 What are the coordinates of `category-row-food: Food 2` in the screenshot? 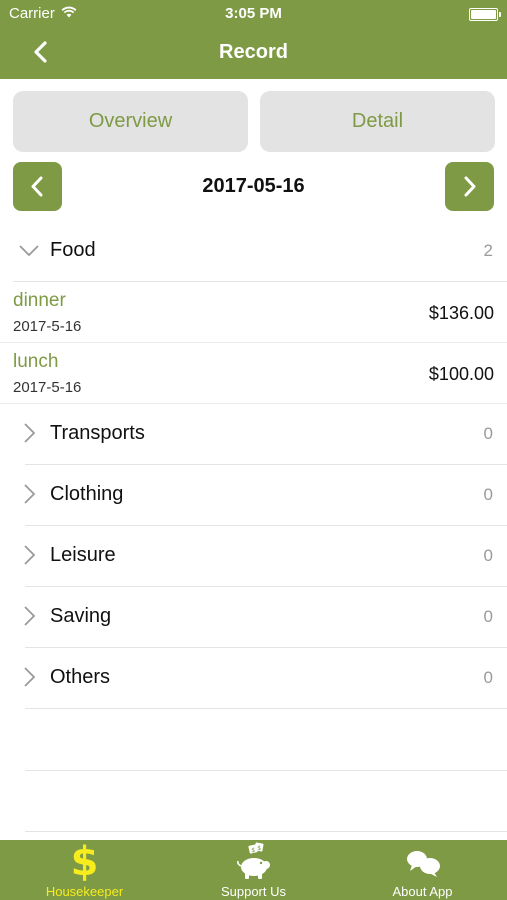 It's located at (253, 251).